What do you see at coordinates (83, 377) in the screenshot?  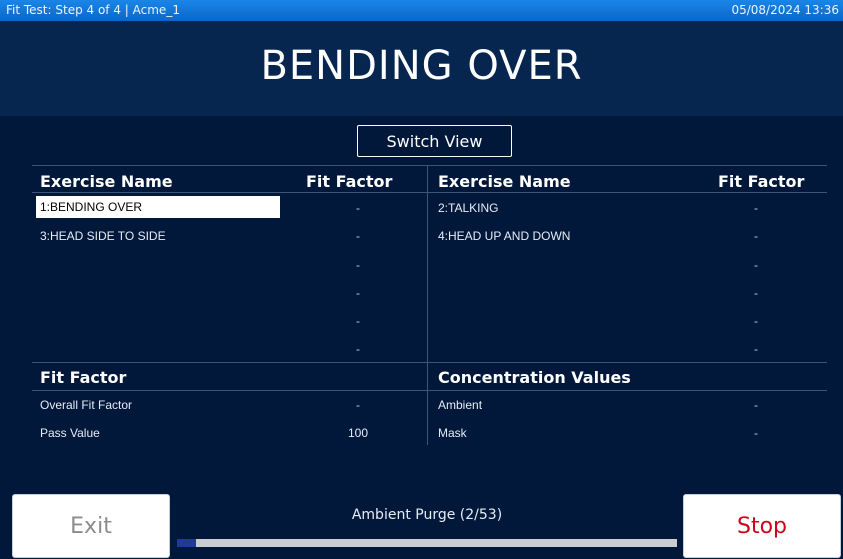 I see `fit-factor-heading: Fit Factor` at bounding box center [83, 377].